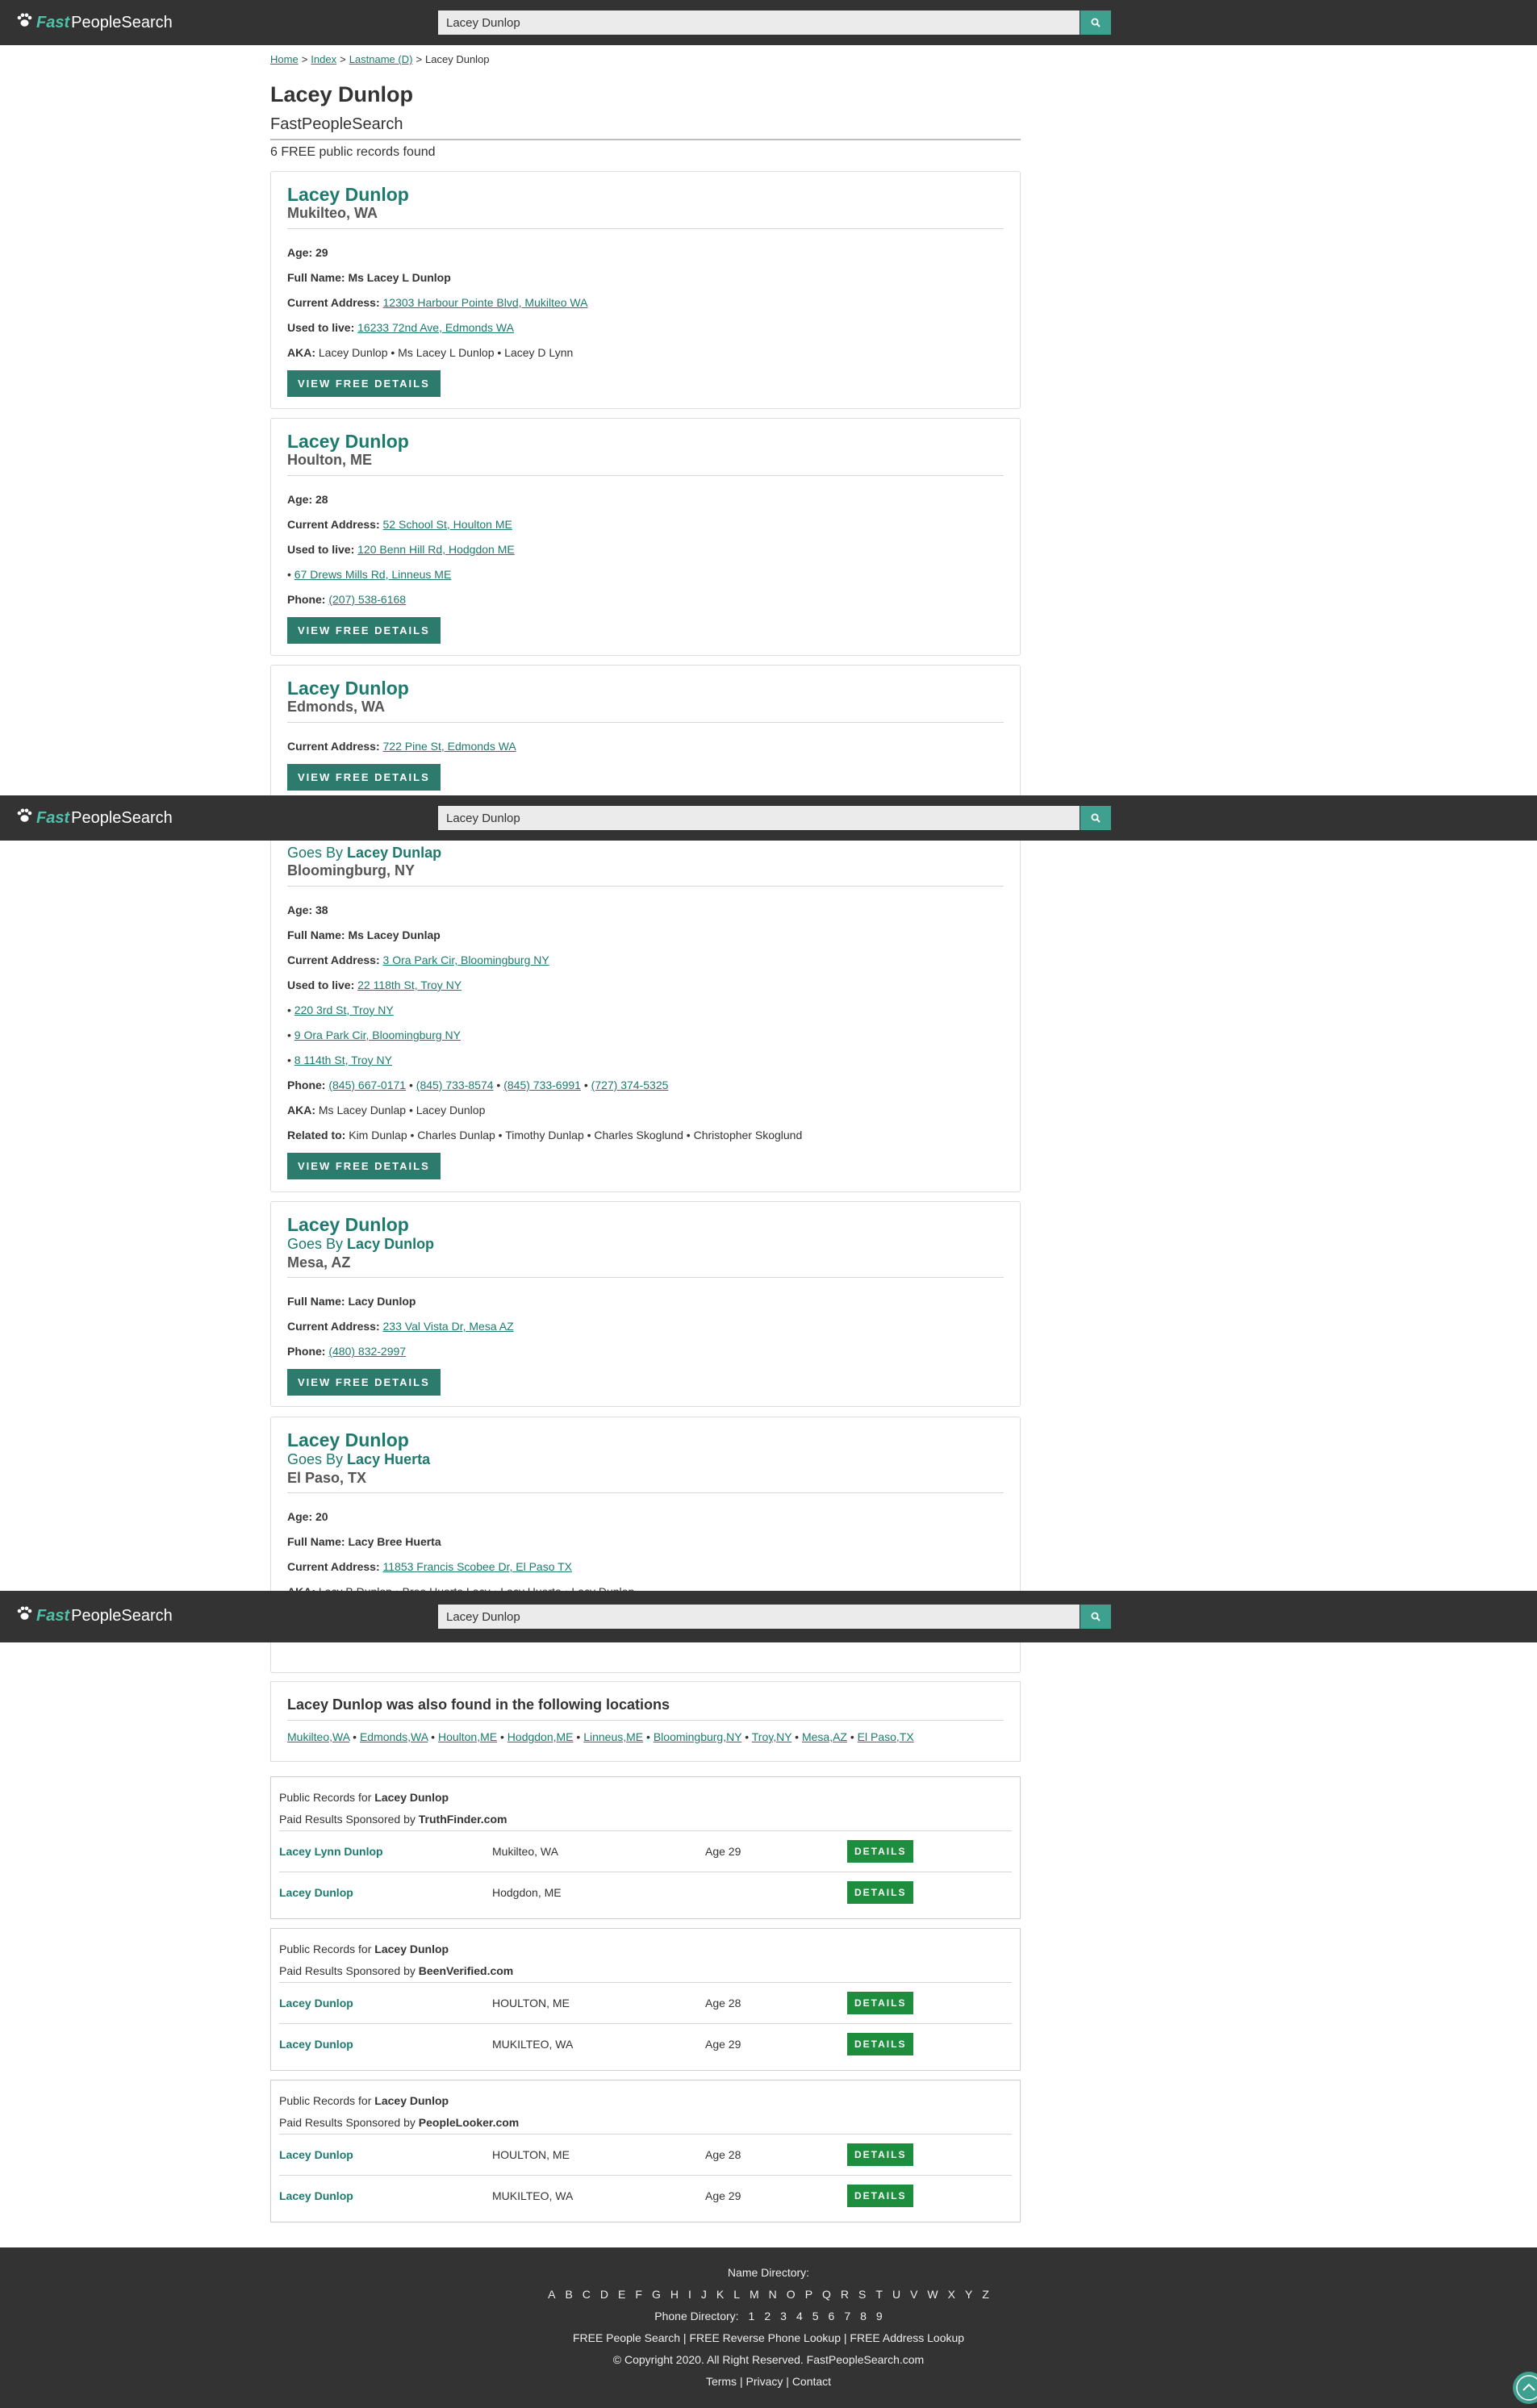  Describe the element at coordinates (656, 2294) in the screenshot. I see `letter-link: G` at that location.